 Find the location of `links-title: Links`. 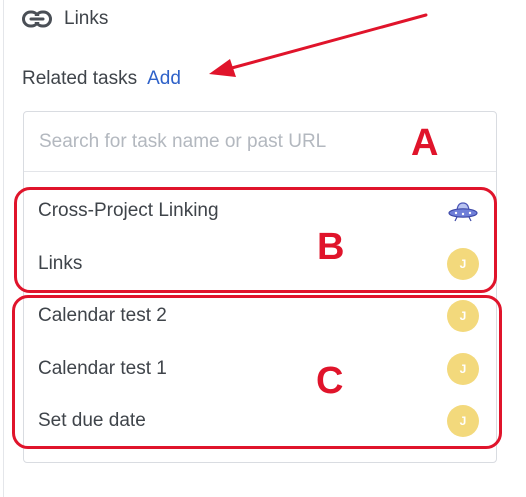

links-title: Links is located at coordinates (86, 18).